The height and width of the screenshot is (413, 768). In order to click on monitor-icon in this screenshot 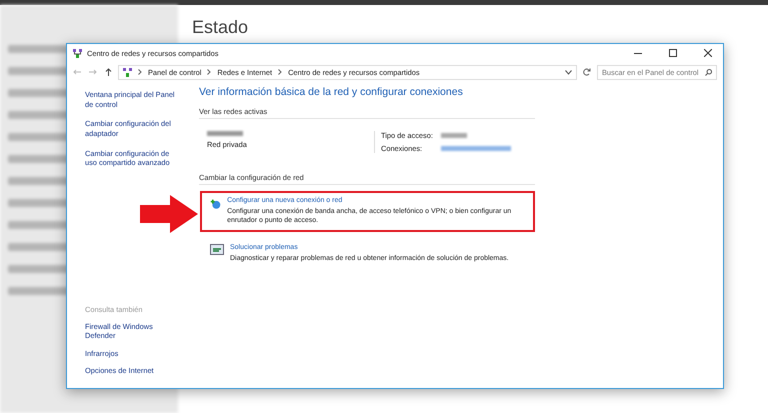, I will do `click(217, 250)`.